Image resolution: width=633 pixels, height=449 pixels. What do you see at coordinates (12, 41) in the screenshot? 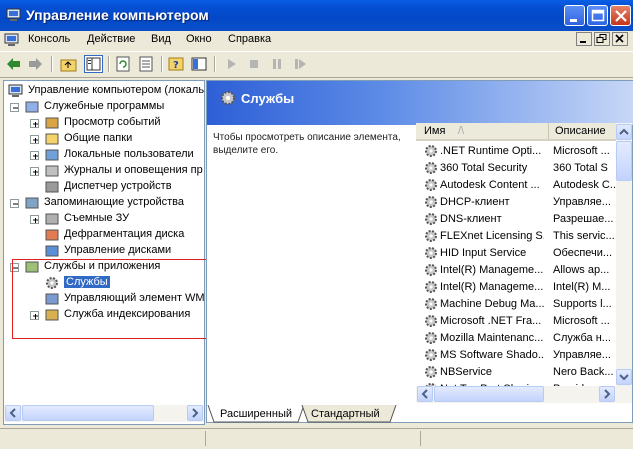
I see `child-window-icon` at bounding box center [12, 41].